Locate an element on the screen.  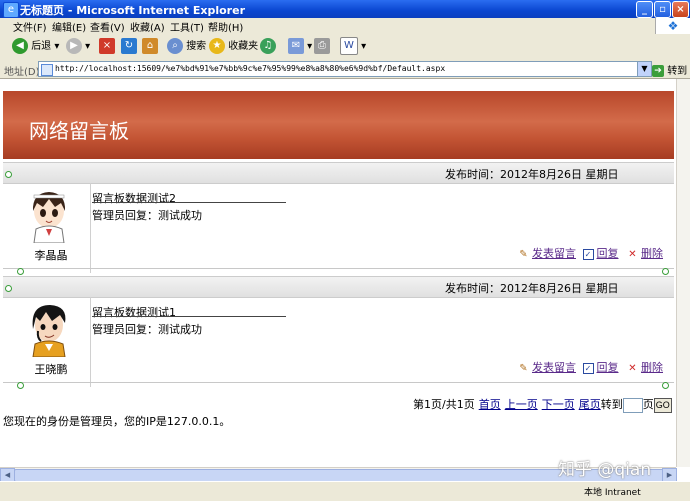
author-name: 王晓鹏 is located at coordinates (51, 369).